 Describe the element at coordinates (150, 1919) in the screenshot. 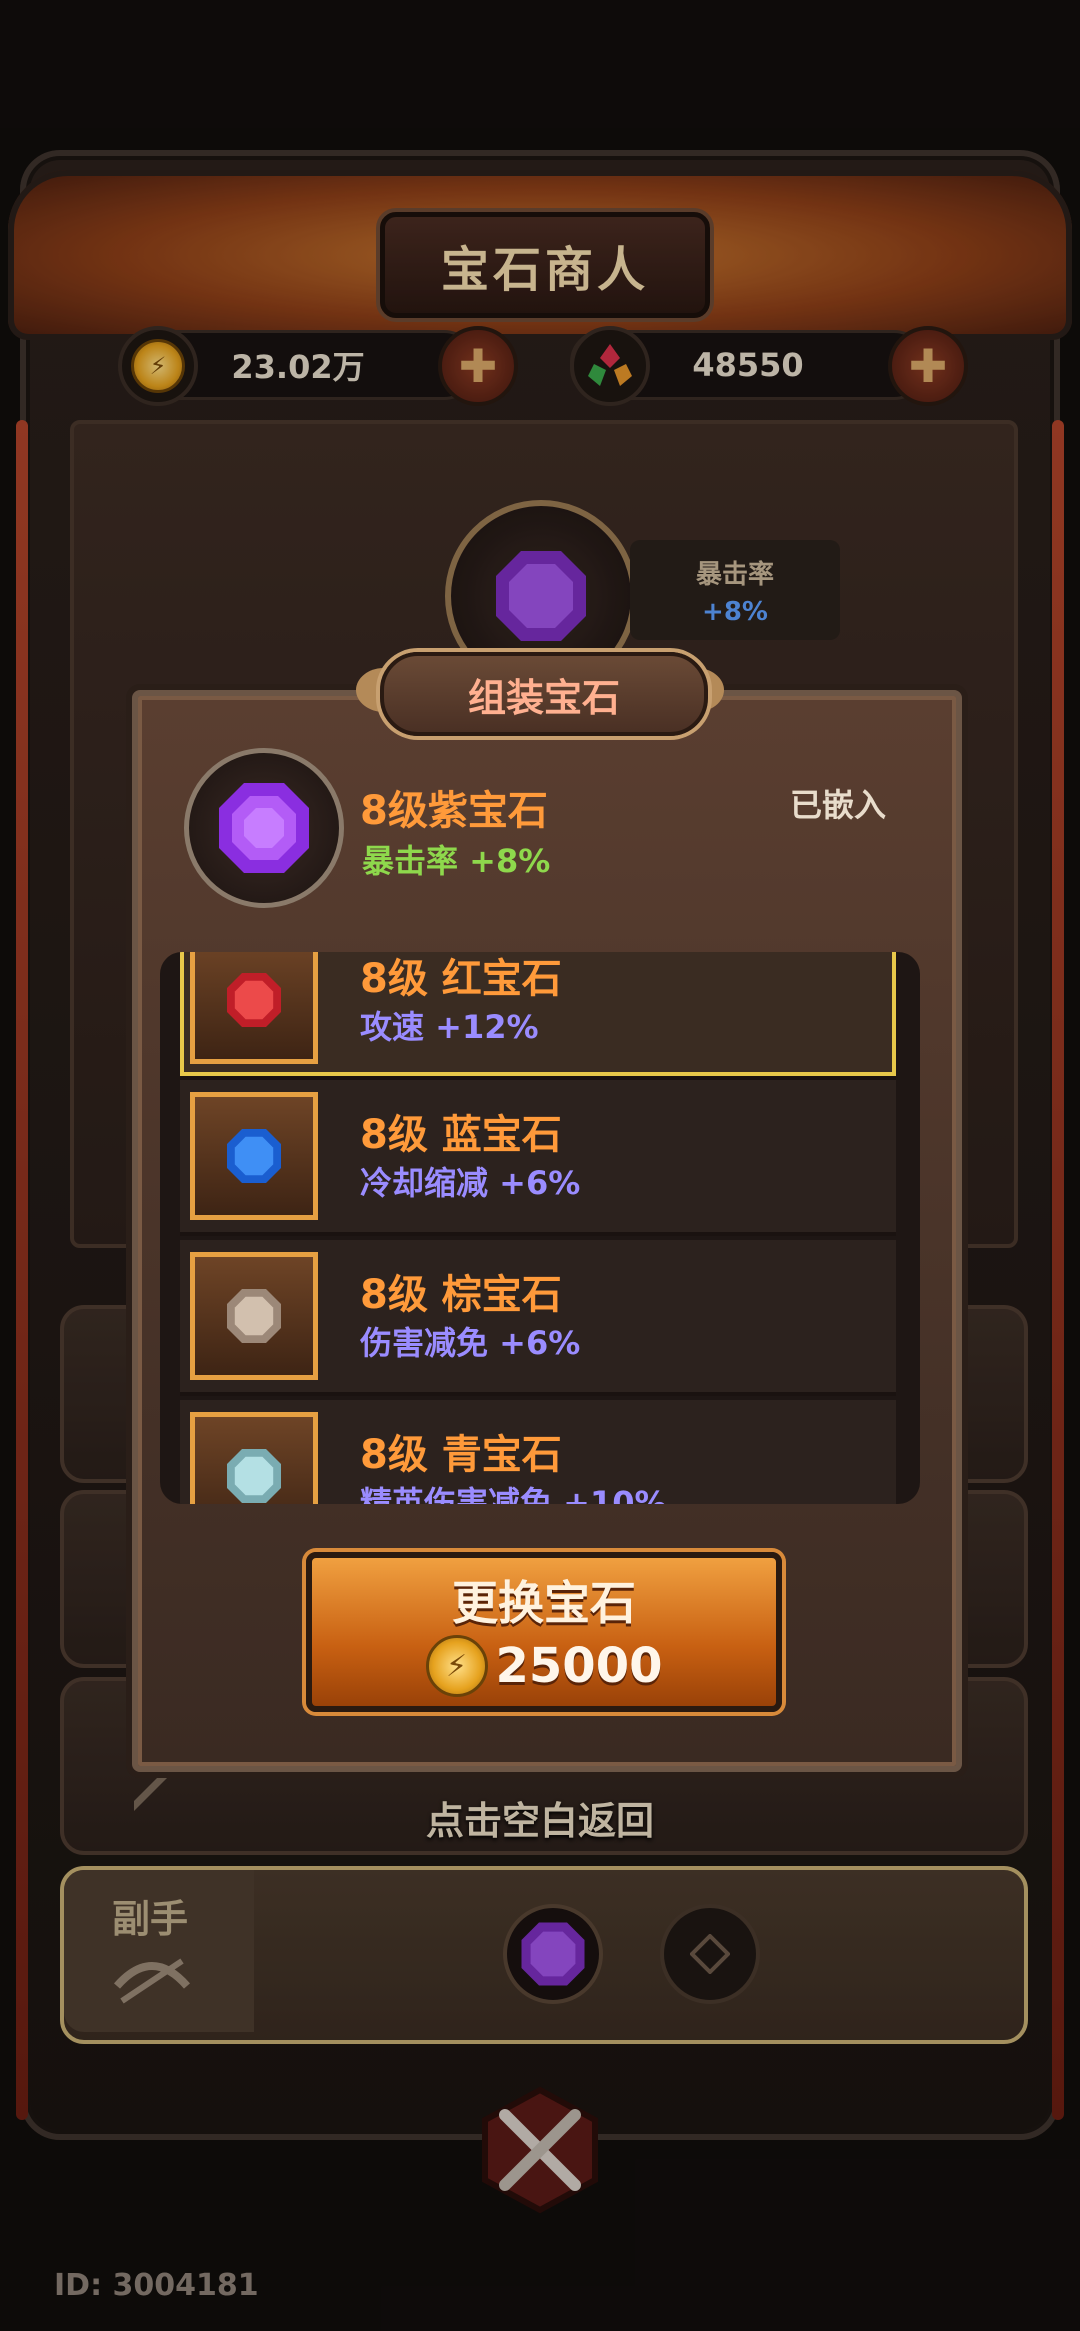

I see `offhand-label: 副手` at that location.